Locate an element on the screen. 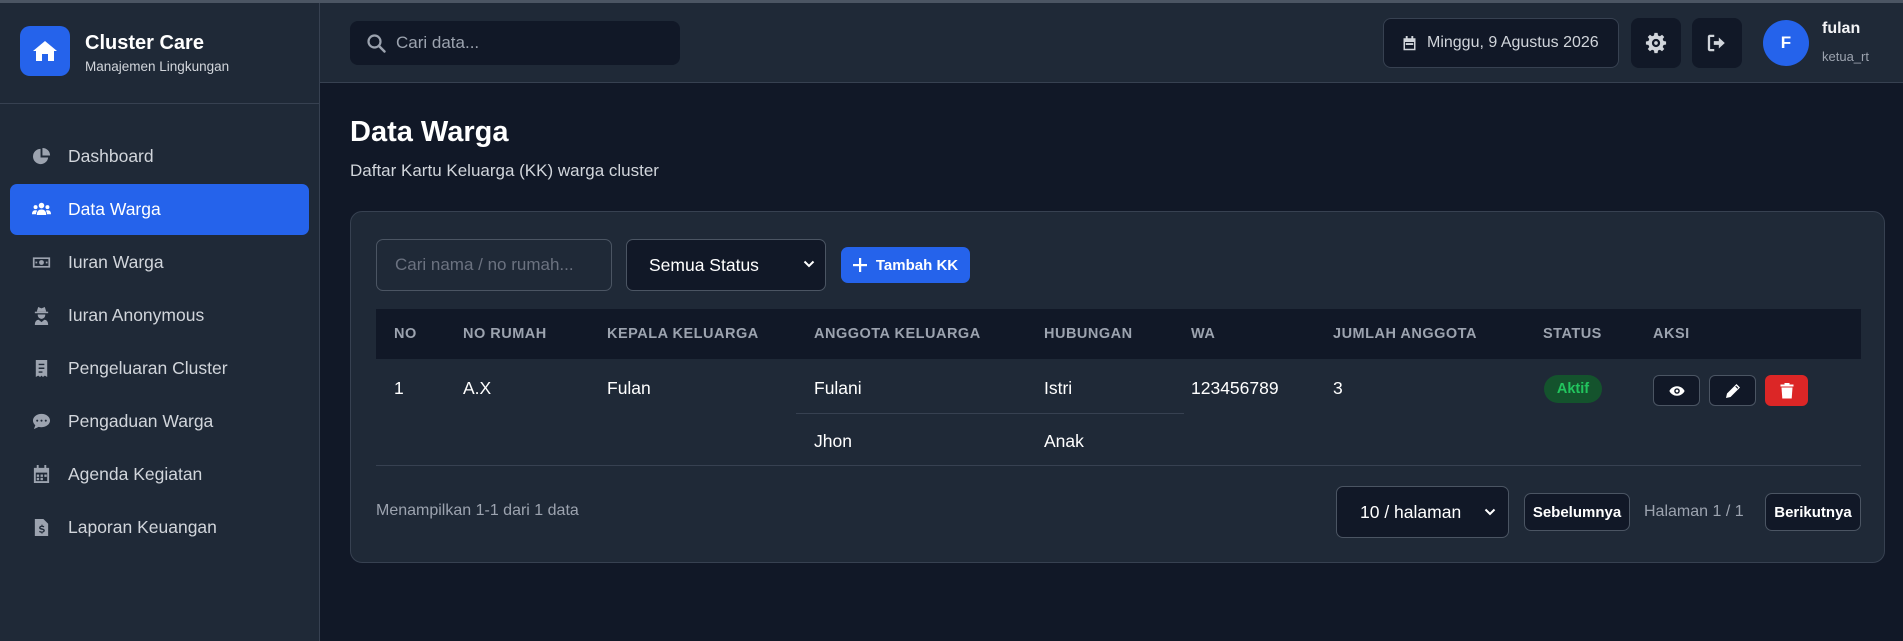  brand: Cluster Care Manajemen Lingkungan is located at coordinates (159, 53).